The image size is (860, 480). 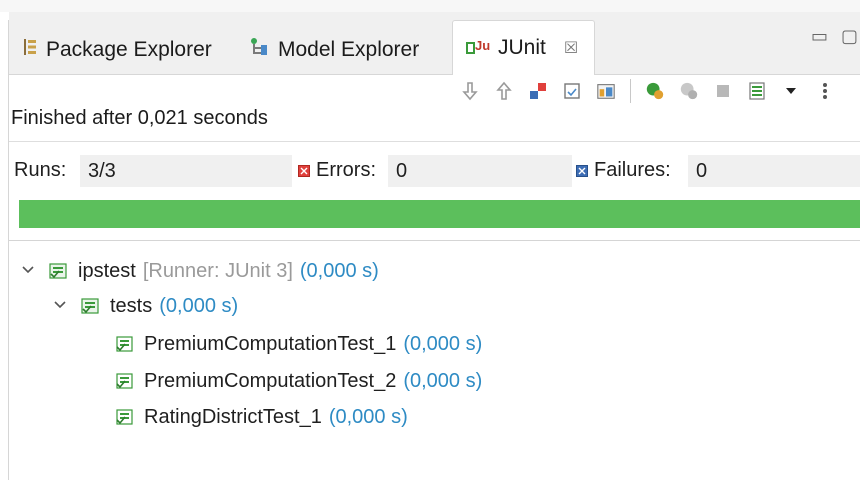 What do you see at coordinates (139, 118) in the screenshot?
I see `finished-status-text: Finished after 0,021 seconds` at bounding box center [139, 118].